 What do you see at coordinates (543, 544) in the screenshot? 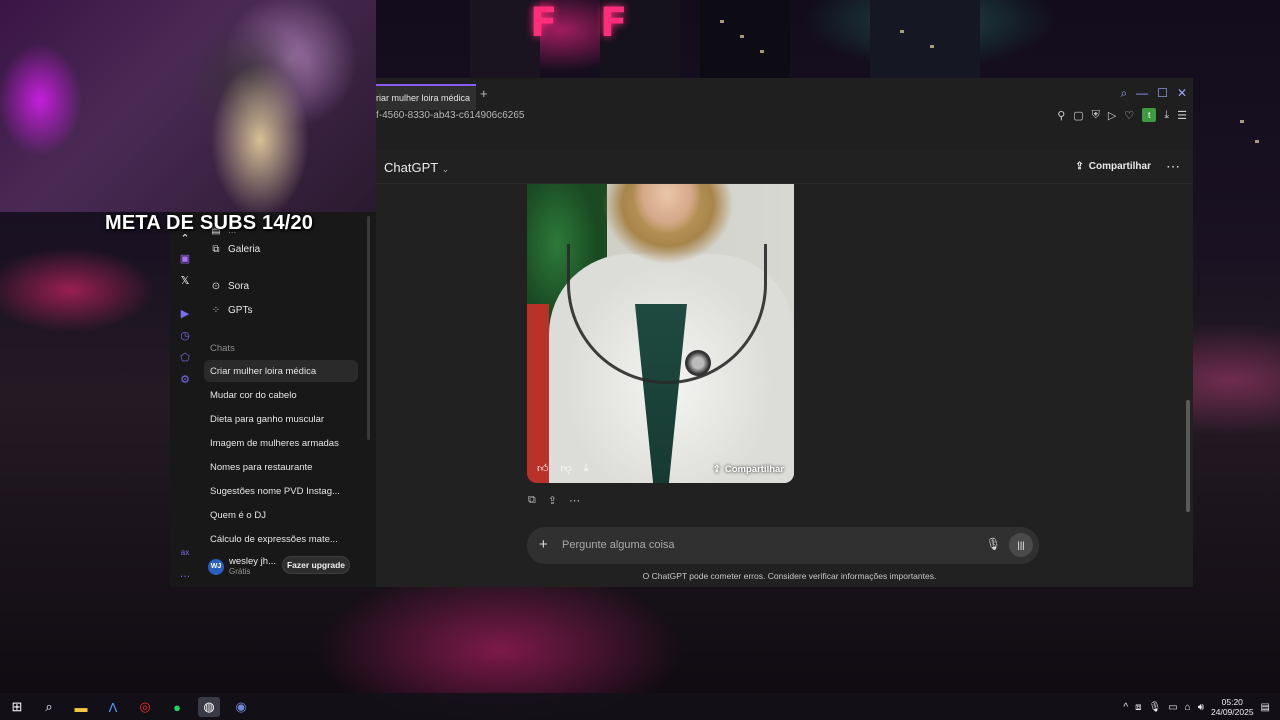
I see `plus-icon: +` at bounding box center [543, 544].